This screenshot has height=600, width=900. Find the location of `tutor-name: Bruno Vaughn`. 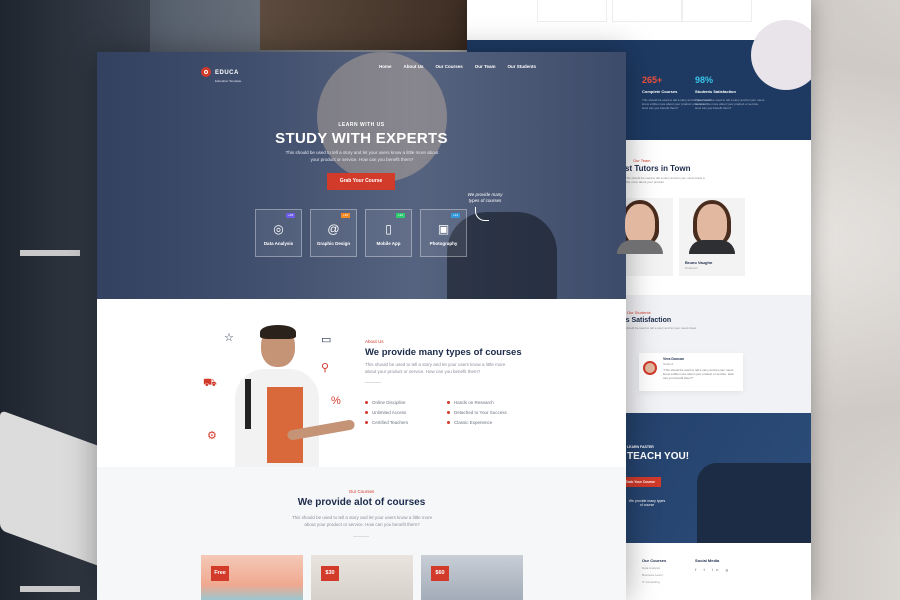

tutor-name: Bruno Vaughn is located at coordinates (699, 262).